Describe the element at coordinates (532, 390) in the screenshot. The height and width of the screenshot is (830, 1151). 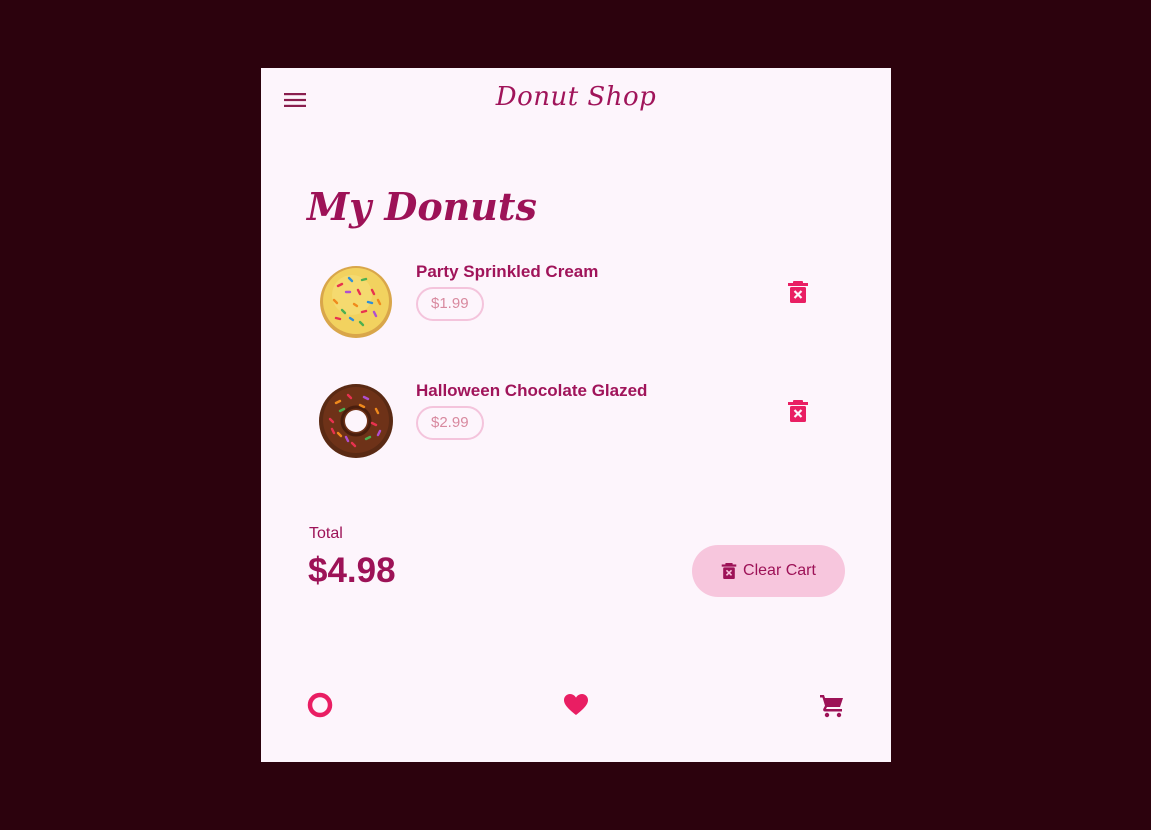
I see `item-name: Halloween Chocolate Glazed` at that location.